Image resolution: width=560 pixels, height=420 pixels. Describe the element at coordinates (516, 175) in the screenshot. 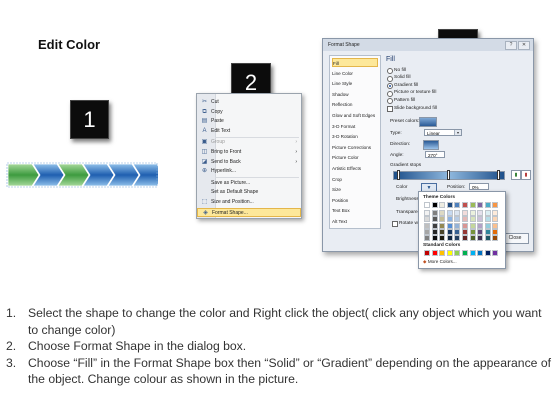

I see `add-stop-icon: ▮` at that location.